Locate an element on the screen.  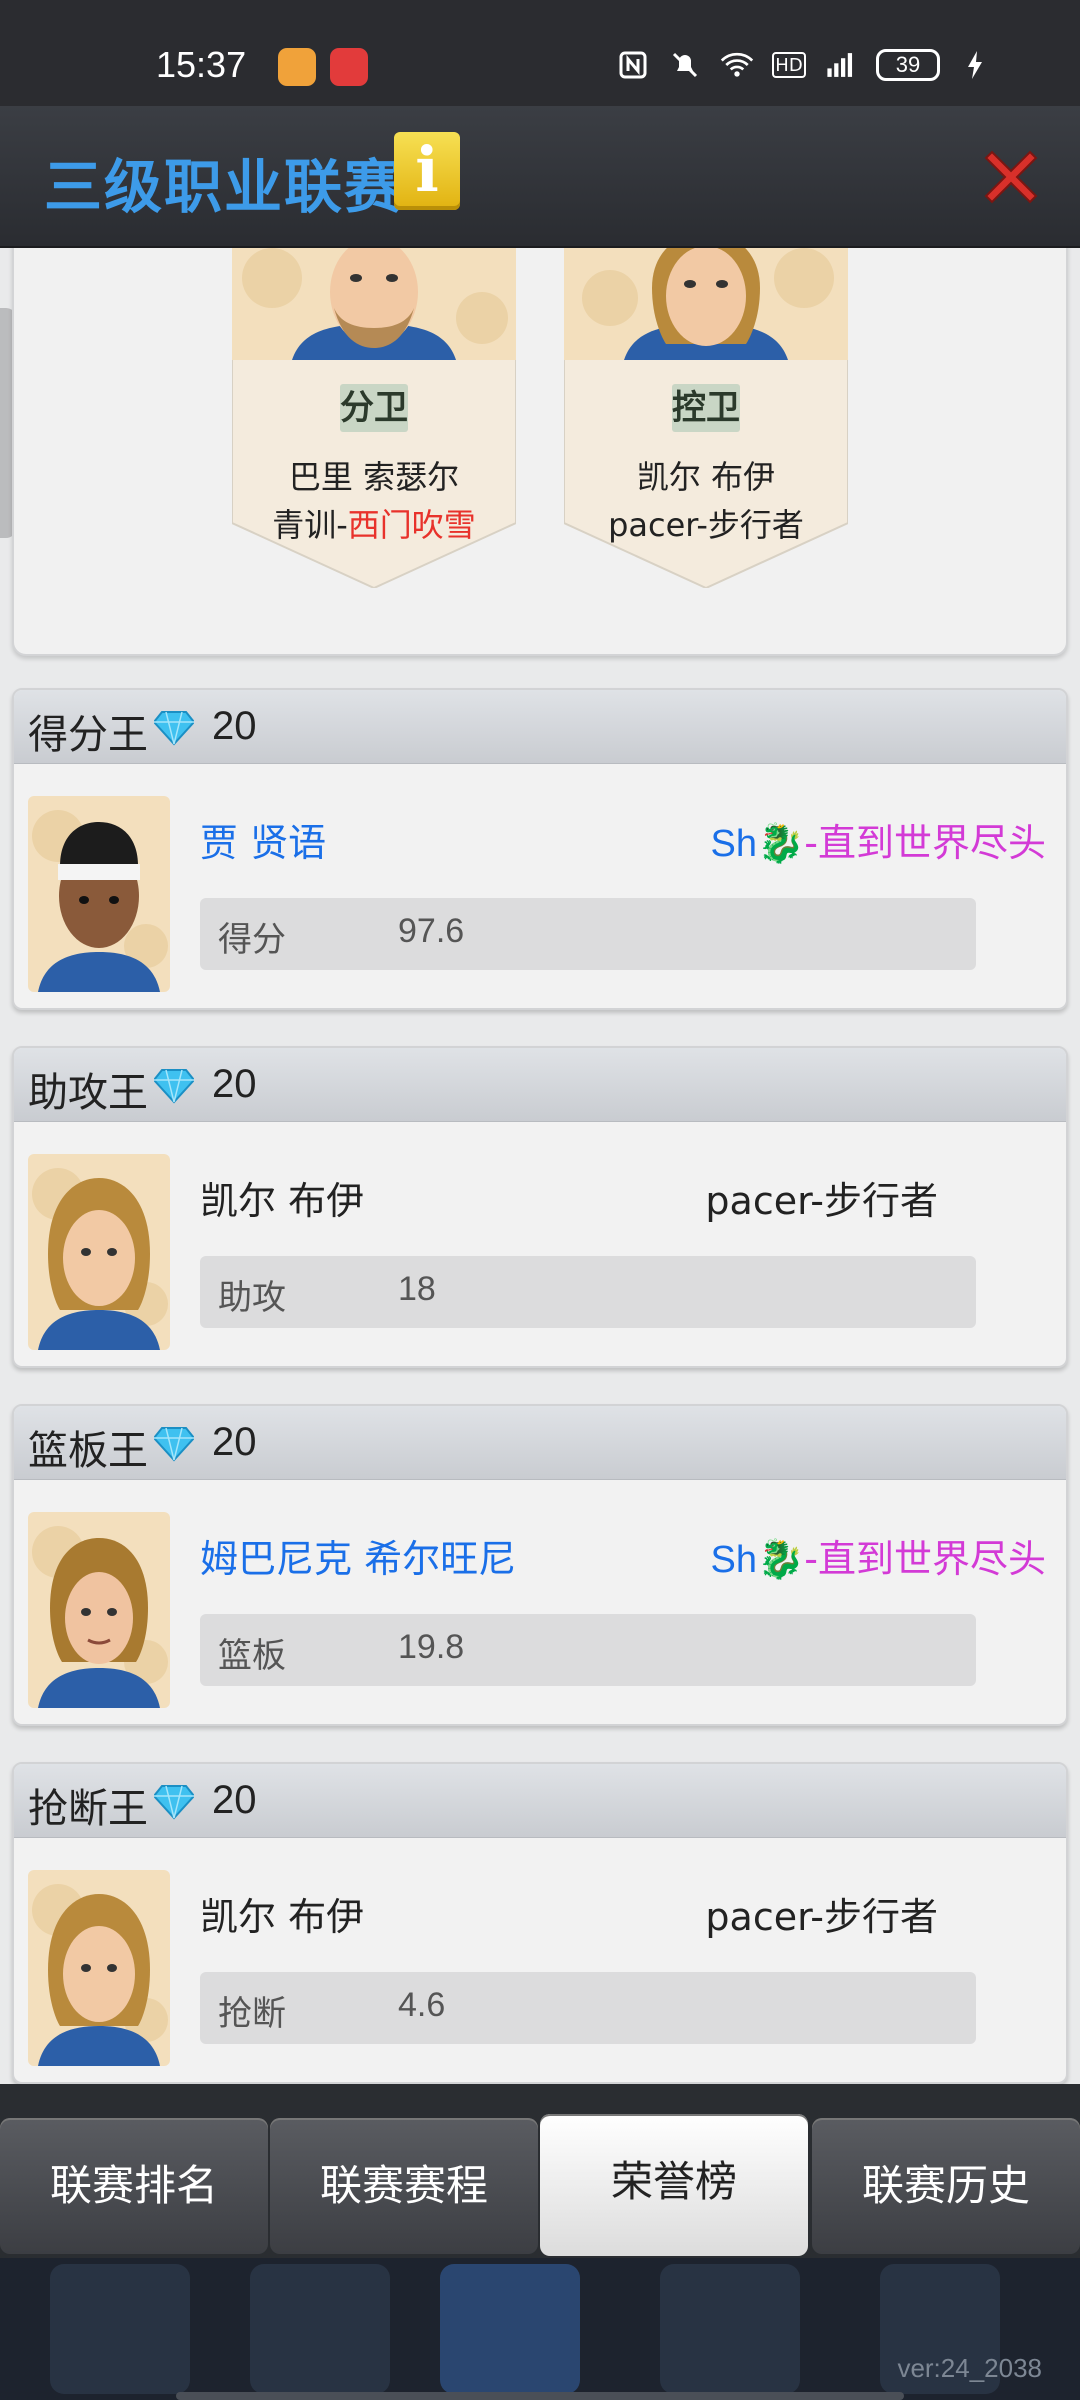
award-card-assists: 助攻王 20 凯尔 布伊 pacer-步行者 助攻 18 is located at coordinates (540, 1207).